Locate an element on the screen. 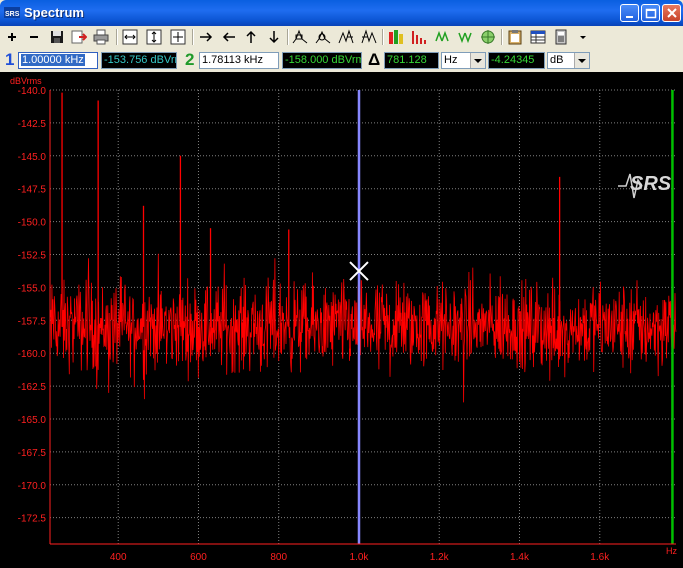 The width and height of the screenshot is (683, 568). y-tick-label: -165.0 is located at coordinates (32, 420).